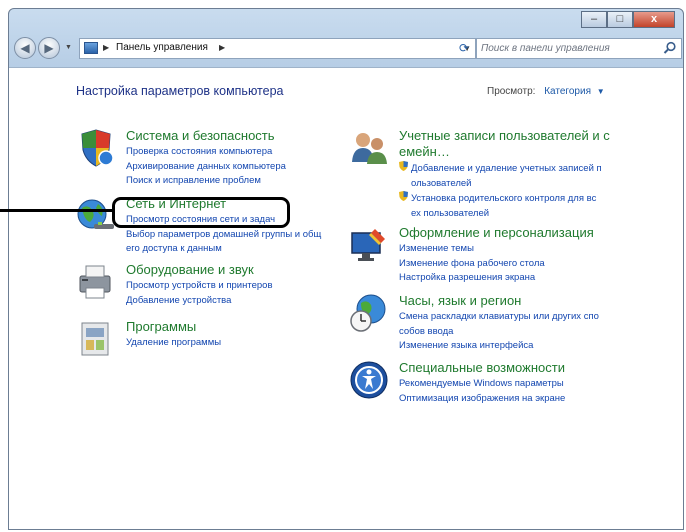 The image size is (686, 532). Describe the element at coordinates (499, 346) in the screenshot. I see `link-display-language: Изменение языка интерфейса` at that location.